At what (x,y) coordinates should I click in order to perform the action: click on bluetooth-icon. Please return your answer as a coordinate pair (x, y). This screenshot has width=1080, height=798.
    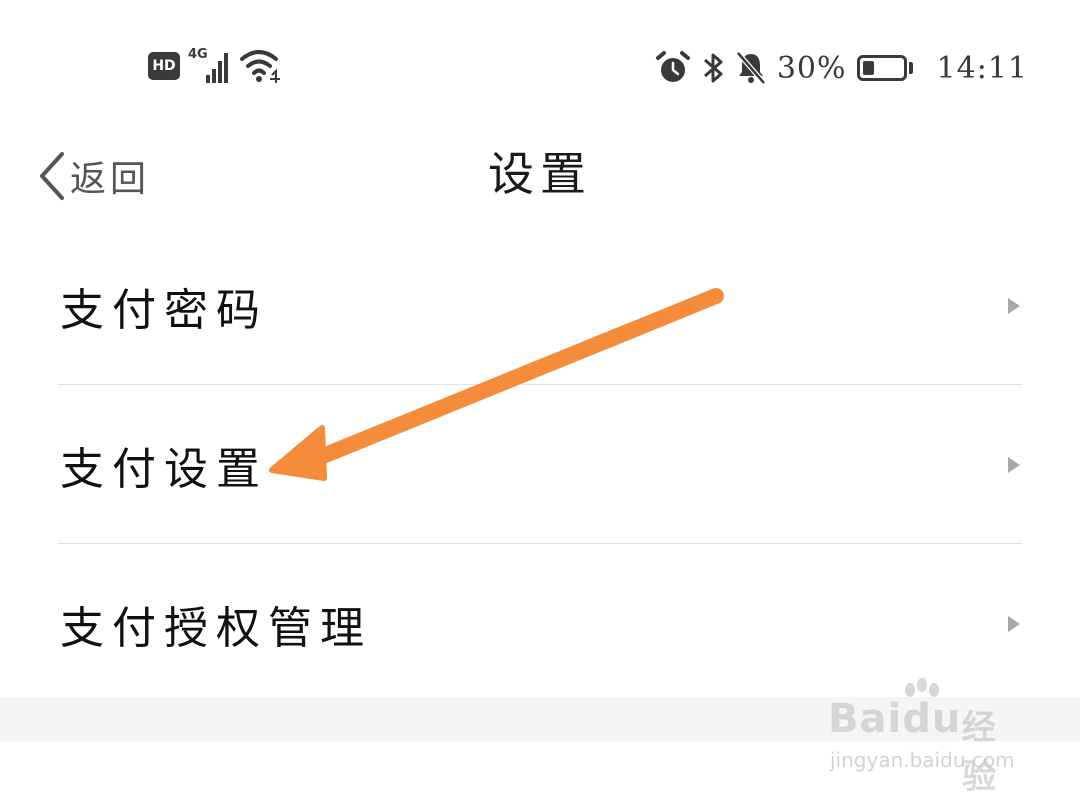
    Looking at the image, I should click on (713, 68).